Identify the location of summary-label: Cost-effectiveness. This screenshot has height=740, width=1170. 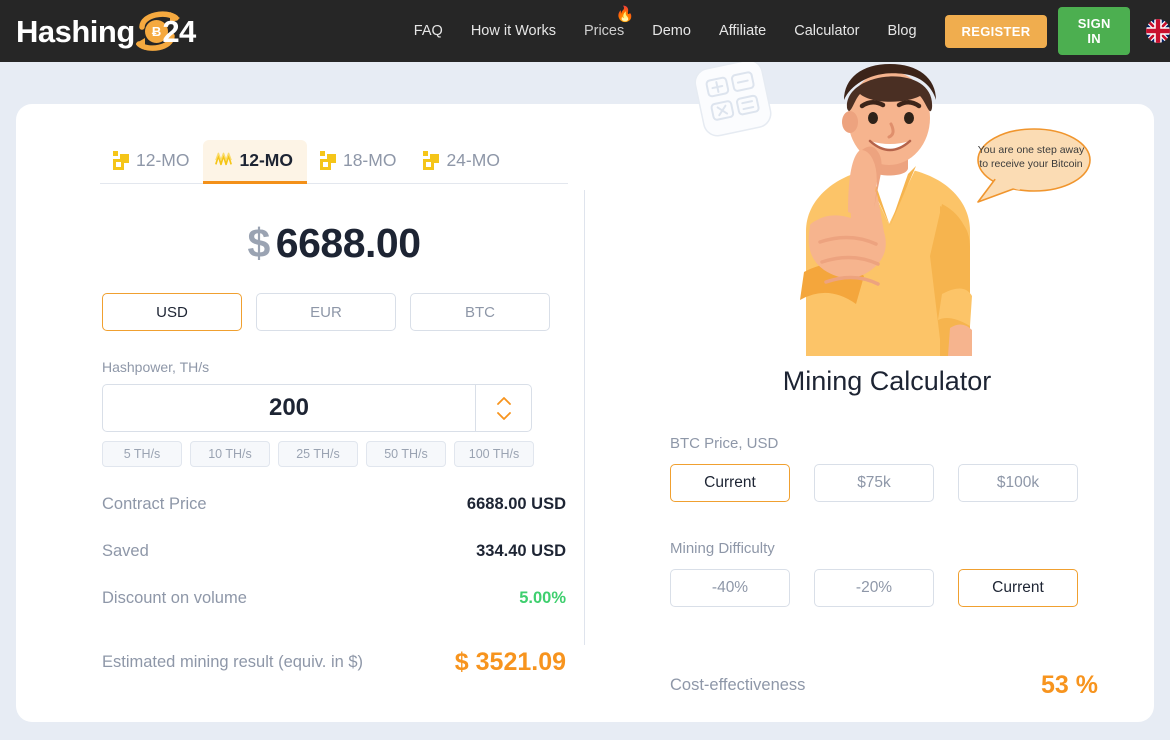
(738, 685).